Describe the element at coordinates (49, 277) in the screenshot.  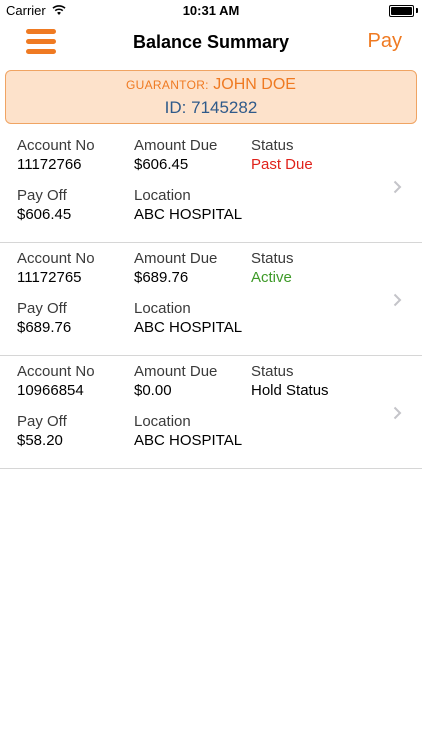
I see `account-no-value: 11172765` at that location.